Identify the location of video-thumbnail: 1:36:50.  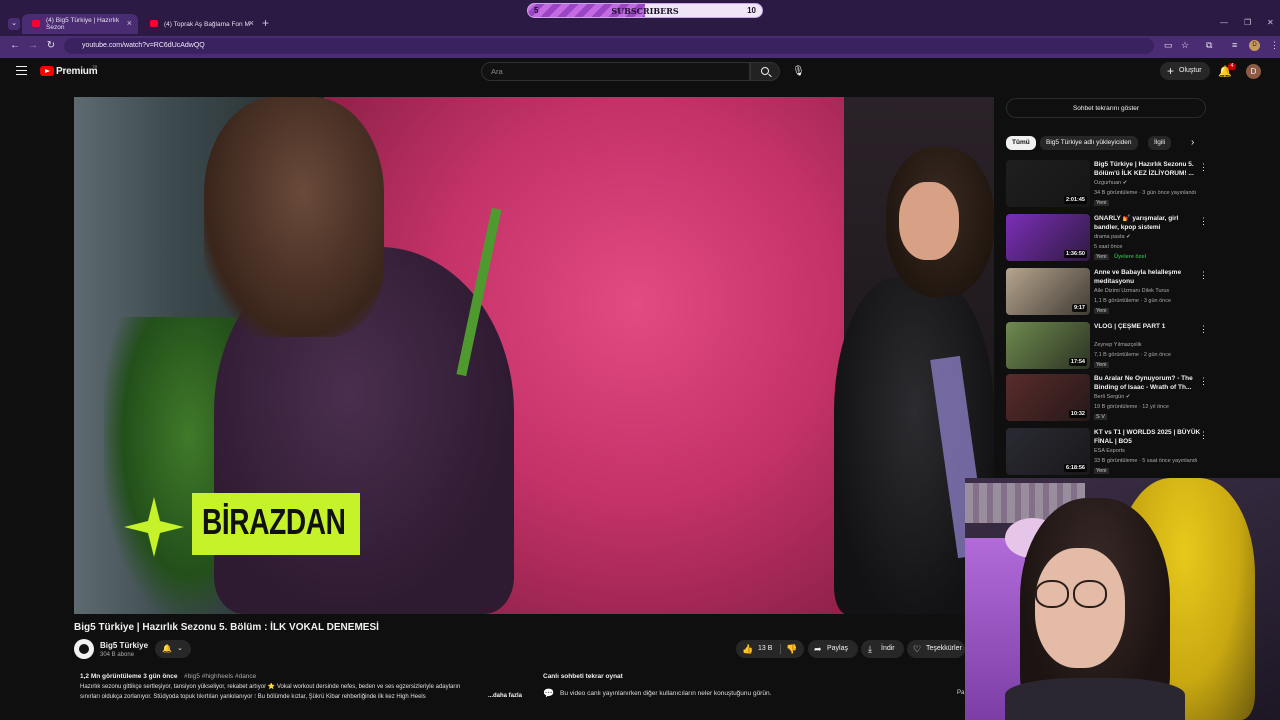
(1048, 237).